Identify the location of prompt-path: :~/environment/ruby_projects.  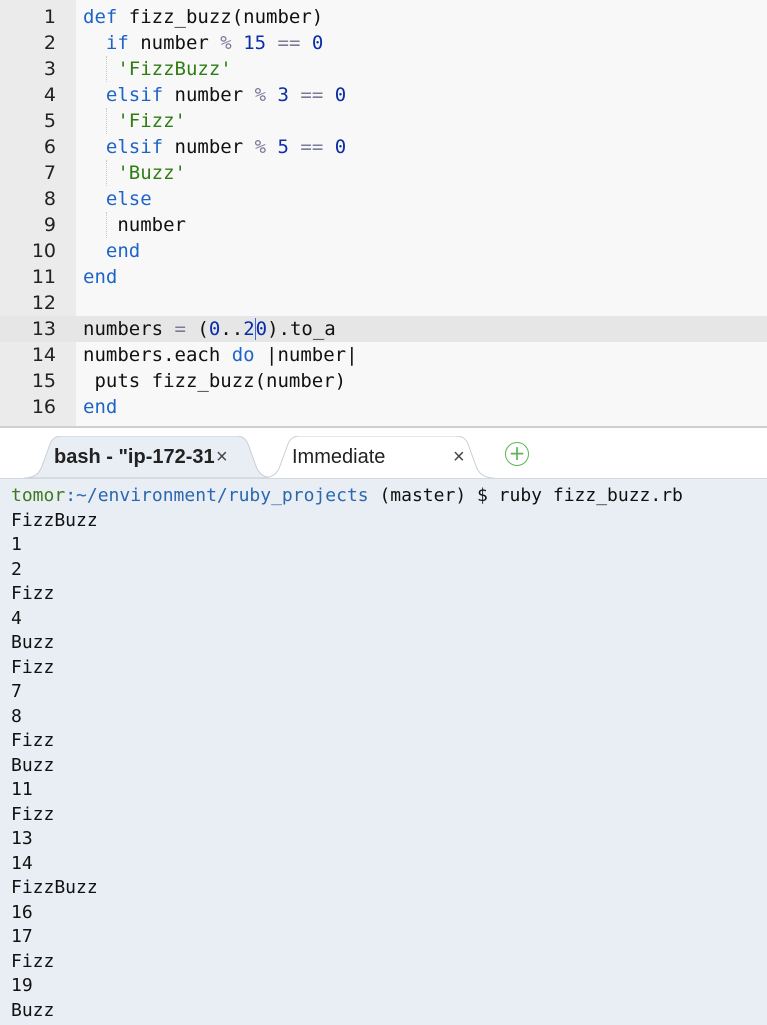
(217, 495).